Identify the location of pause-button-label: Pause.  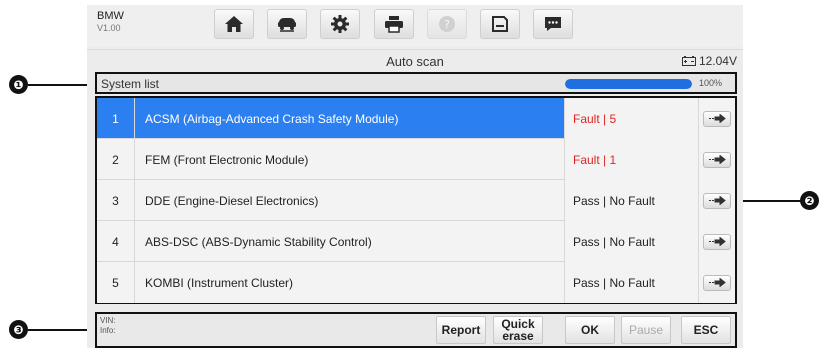
(646, 330).